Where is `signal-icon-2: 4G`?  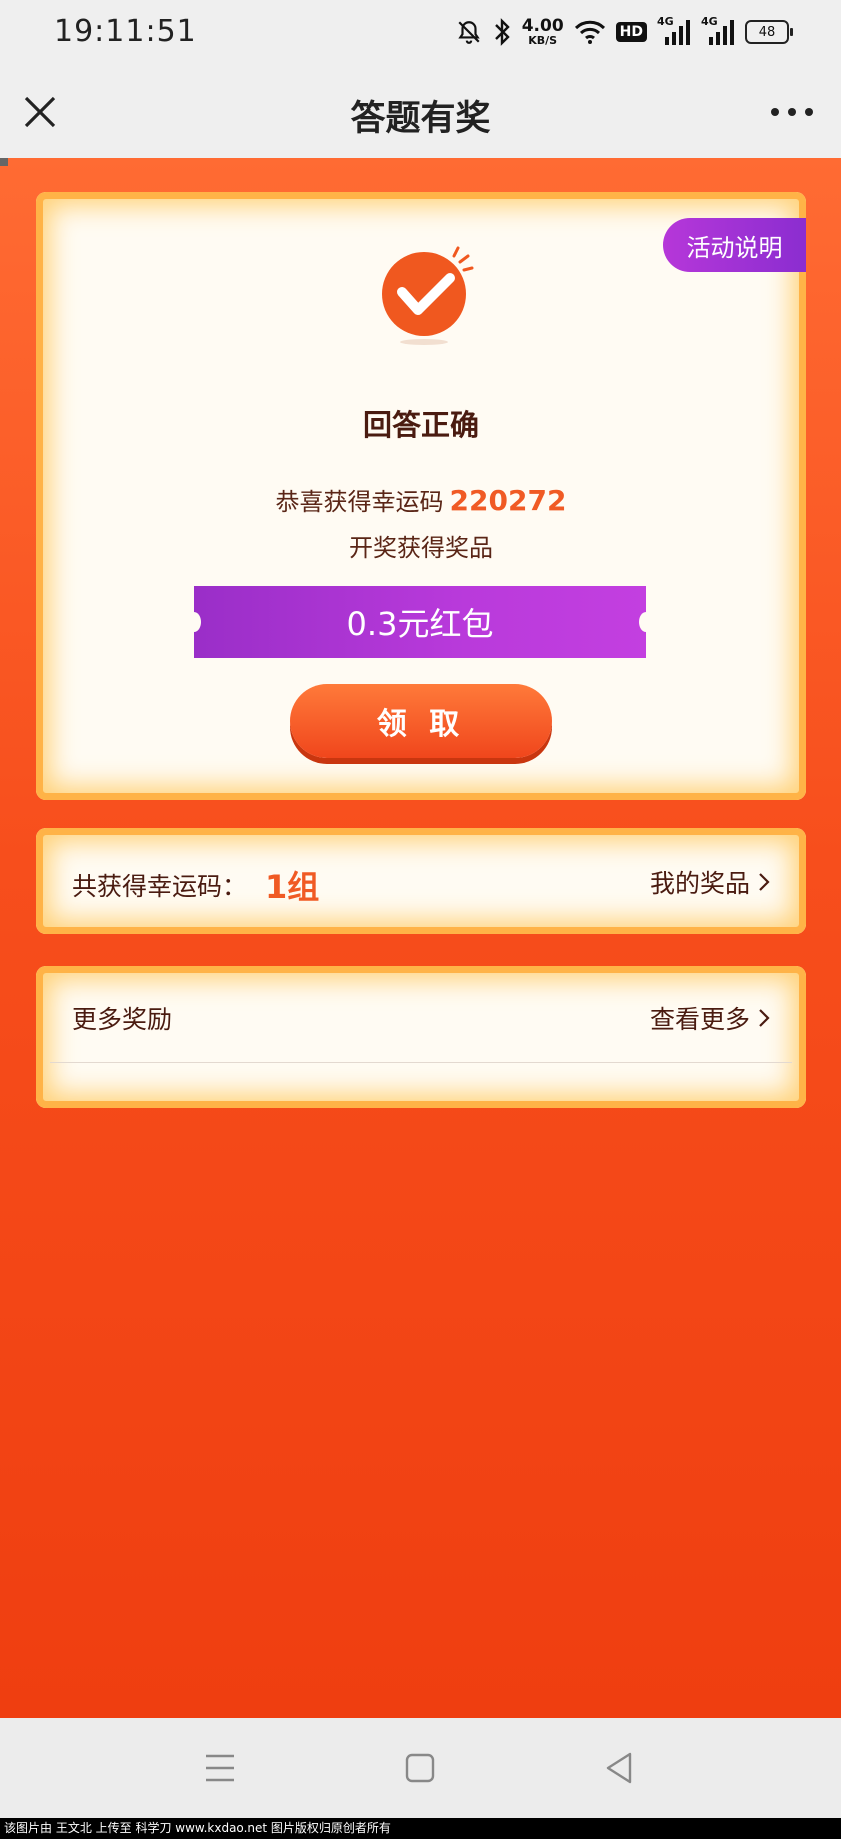 signal-icon-2: 4G is located at coordinates (718, 31).